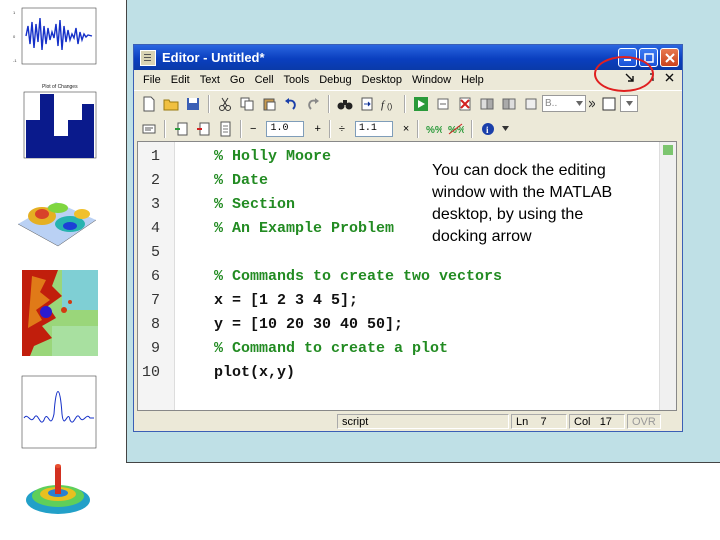 This screenshot has height=540, width=720. I want to click on eval-file-icon, so click(225, 128).